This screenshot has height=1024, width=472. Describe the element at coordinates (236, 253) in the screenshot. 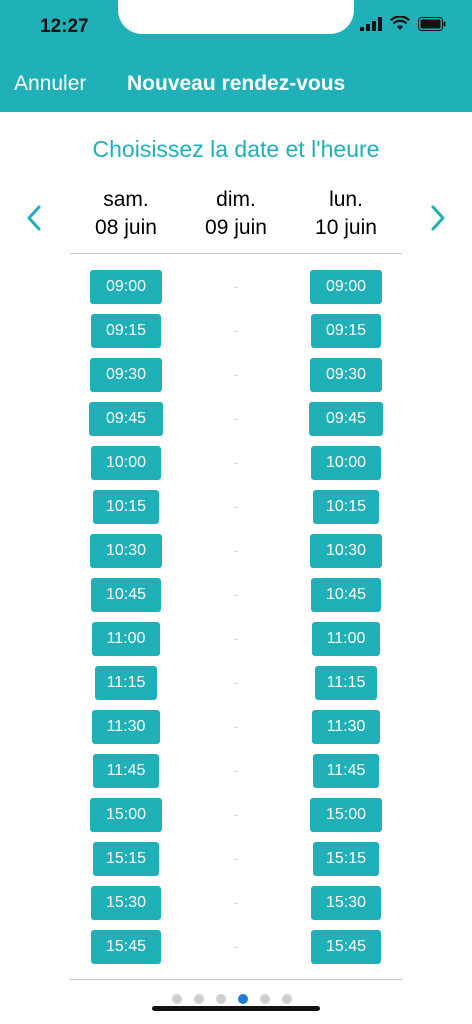

I see `divider-top` at that location.